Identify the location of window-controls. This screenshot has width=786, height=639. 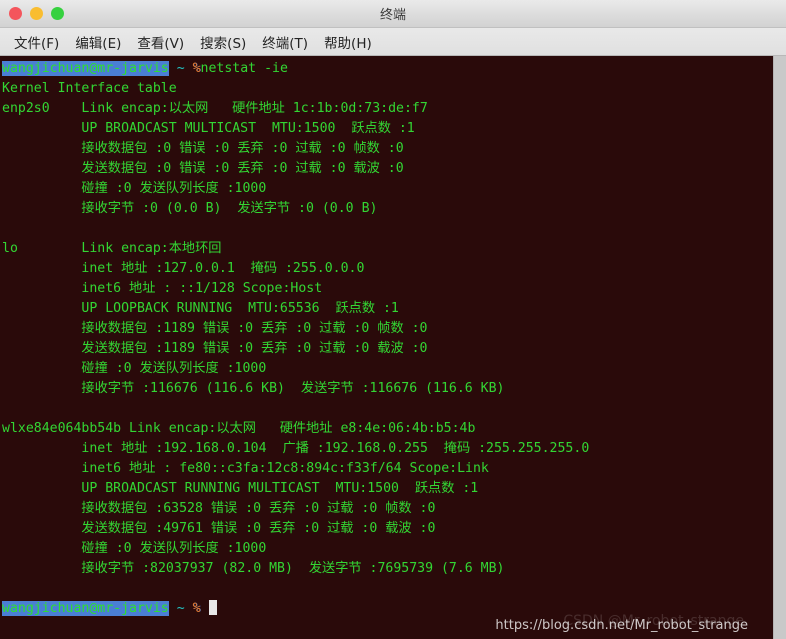
(32, 13).